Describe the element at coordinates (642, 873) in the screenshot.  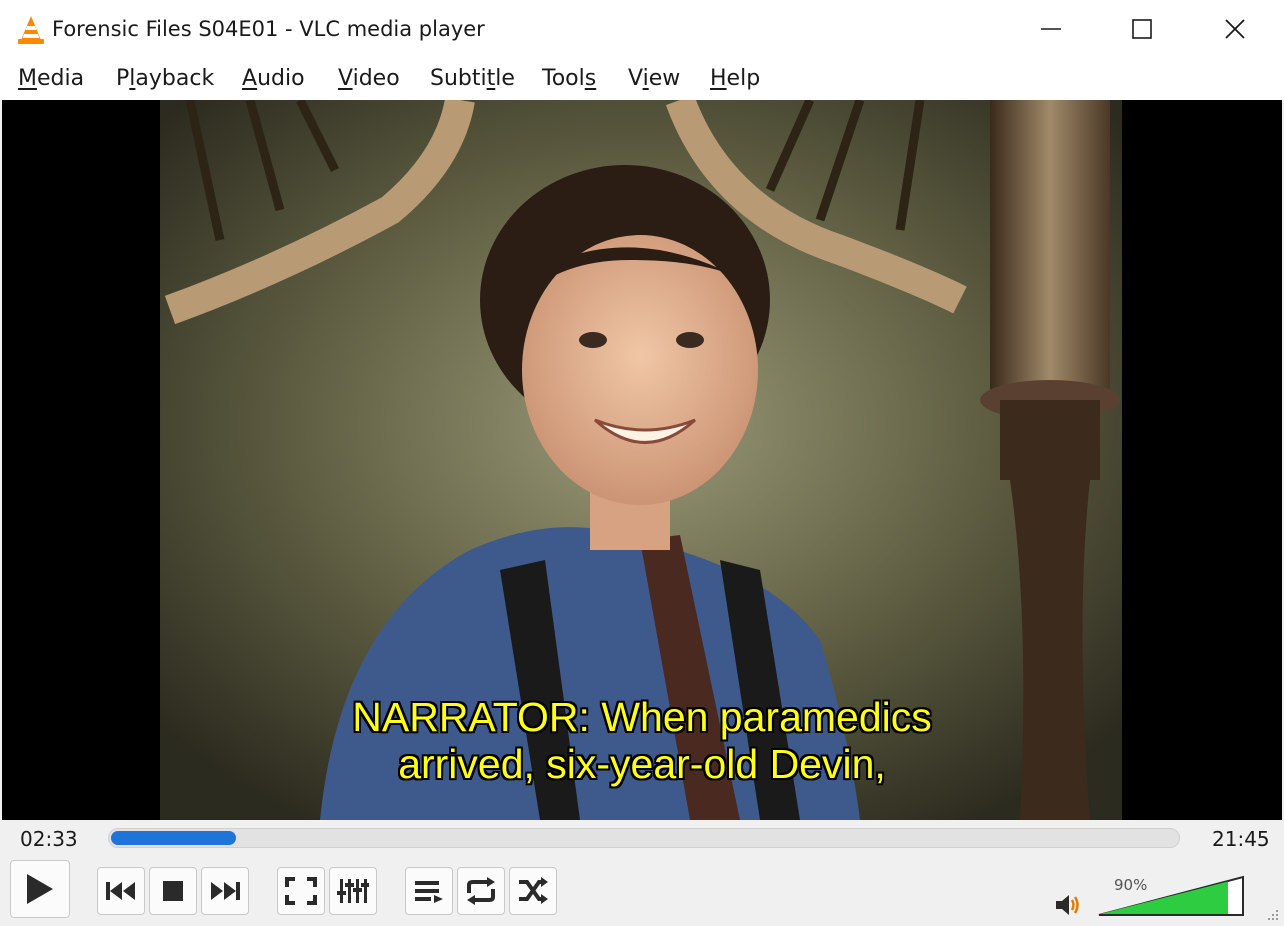
I see `control-bar: 02:33 21:45 90%` at that location.